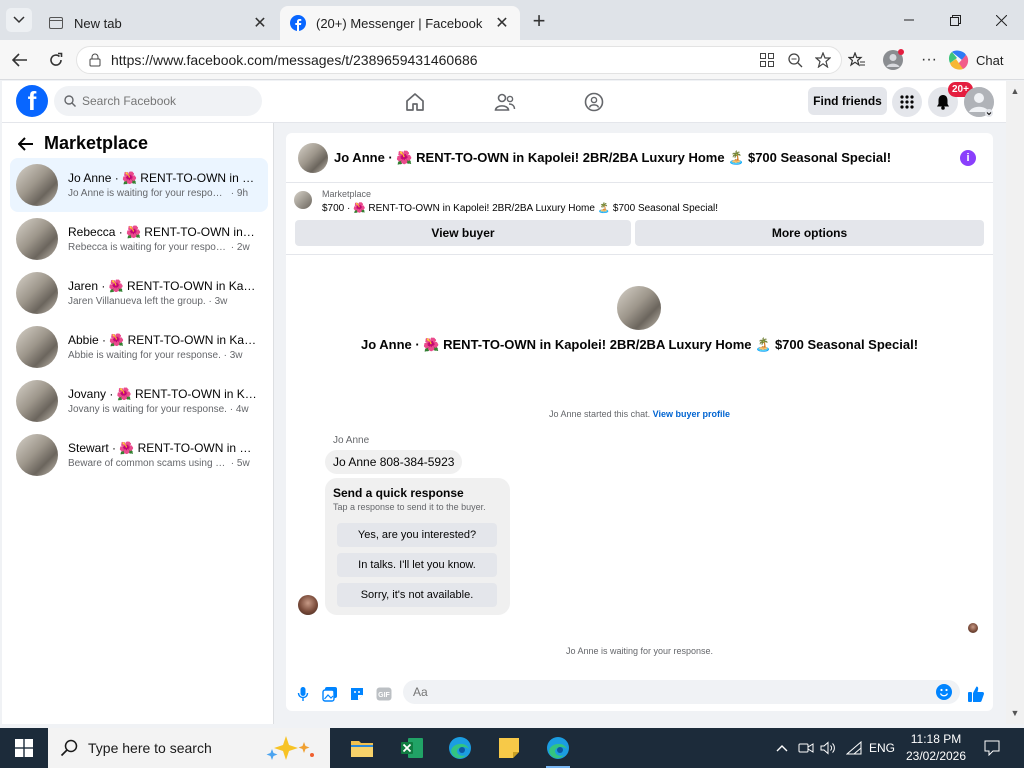  Describe the element at coordinates (929, 60) in the screenshot. I see `more-menu-icon: ···` at that location.